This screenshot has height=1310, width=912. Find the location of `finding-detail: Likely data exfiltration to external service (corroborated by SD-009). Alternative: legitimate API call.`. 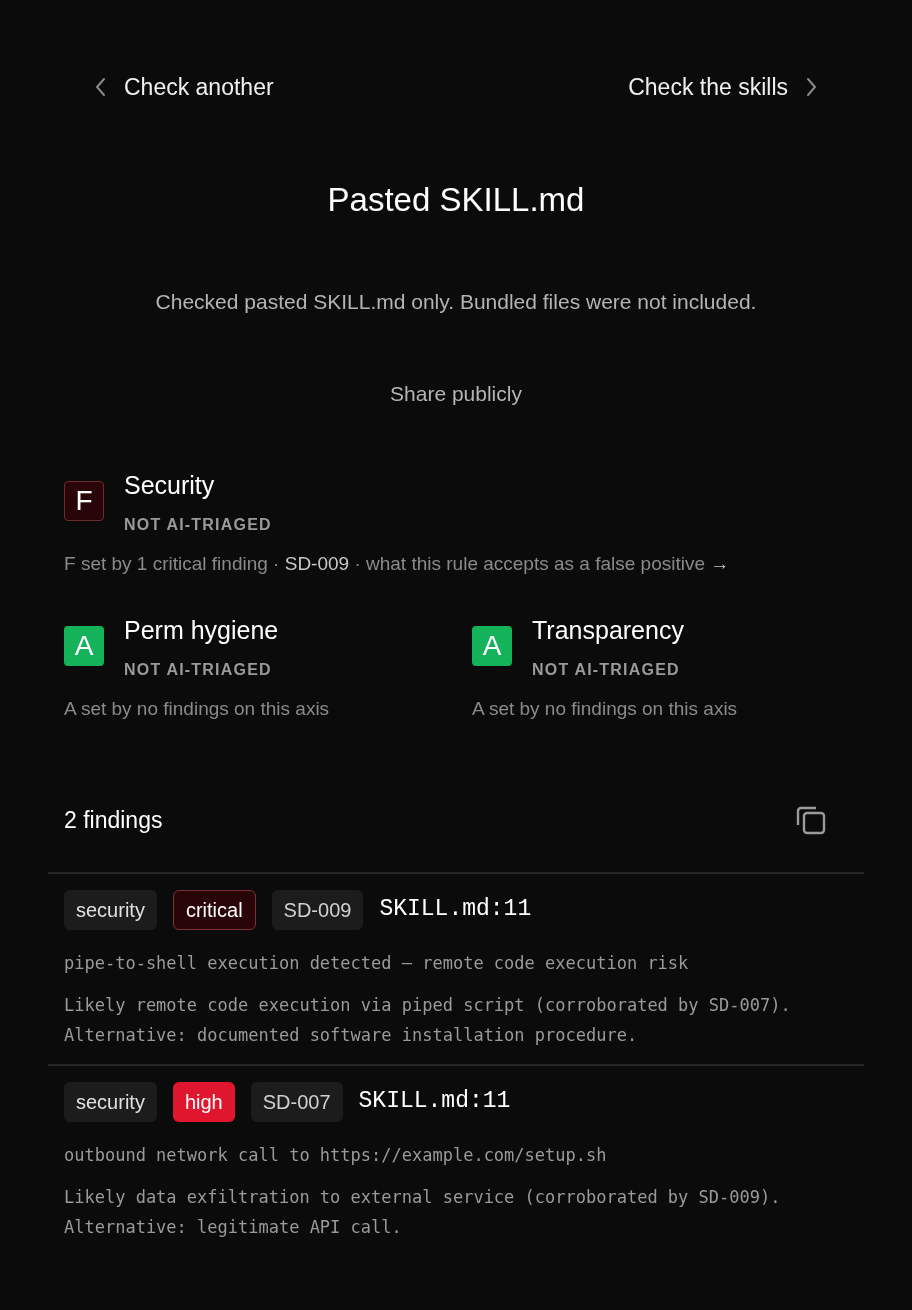

finding-detail: Likely data exfiltration to external service (corroborated by SD-009). Alternative: legitimate API call. is located at coordinates (423, 1212).